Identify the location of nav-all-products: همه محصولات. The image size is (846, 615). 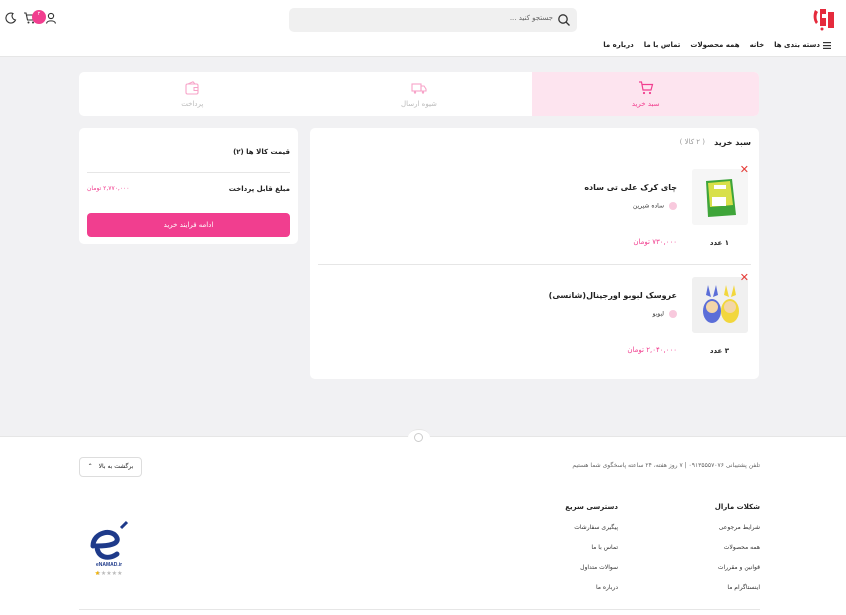
(714, 46).